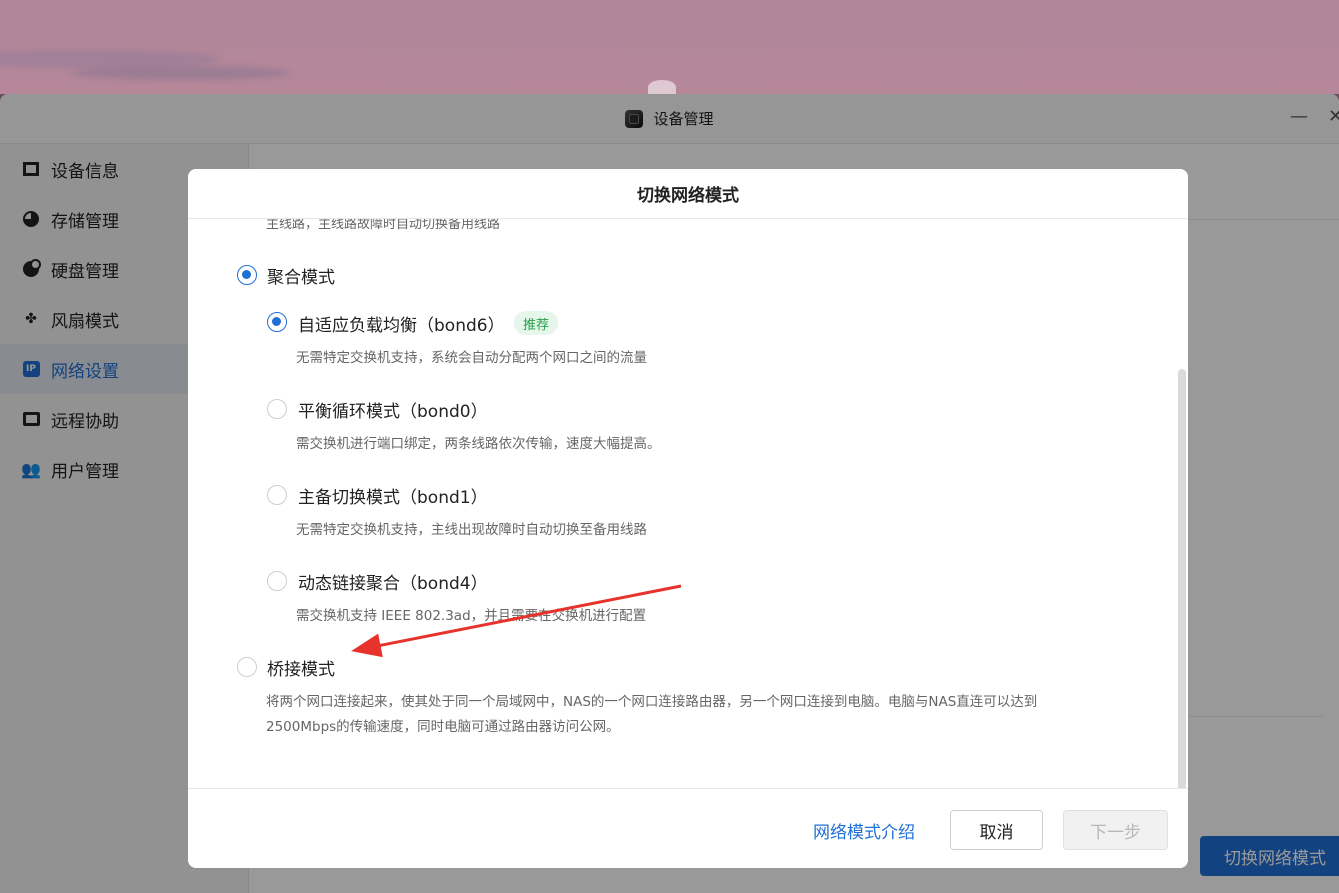 This screenshot has width=1339, height=893. I want to click on wallpaper-peak, so click(662, 87).